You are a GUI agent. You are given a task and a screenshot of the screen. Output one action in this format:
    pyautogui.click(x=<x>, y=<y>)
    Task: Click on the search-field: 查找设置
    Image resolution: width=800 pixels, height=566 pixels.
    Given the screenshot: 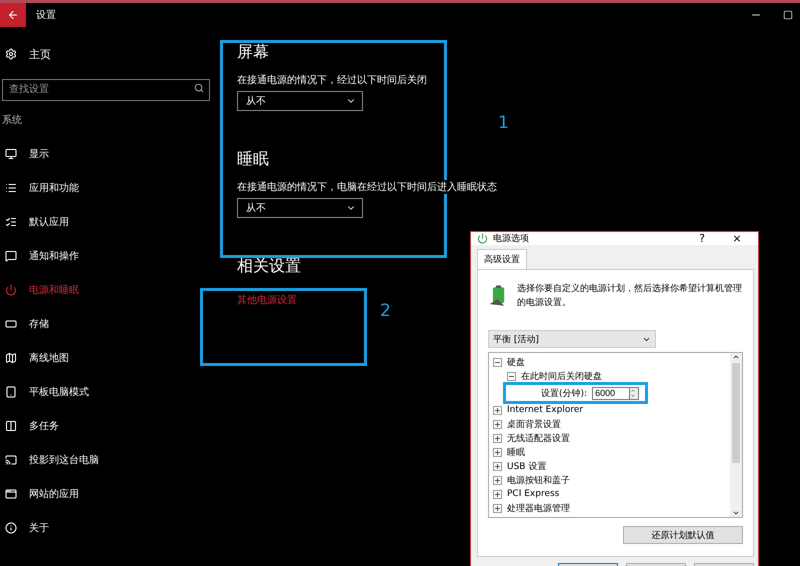 What is the action you would take?
    pyautogui.click(x=106, y=89)
    